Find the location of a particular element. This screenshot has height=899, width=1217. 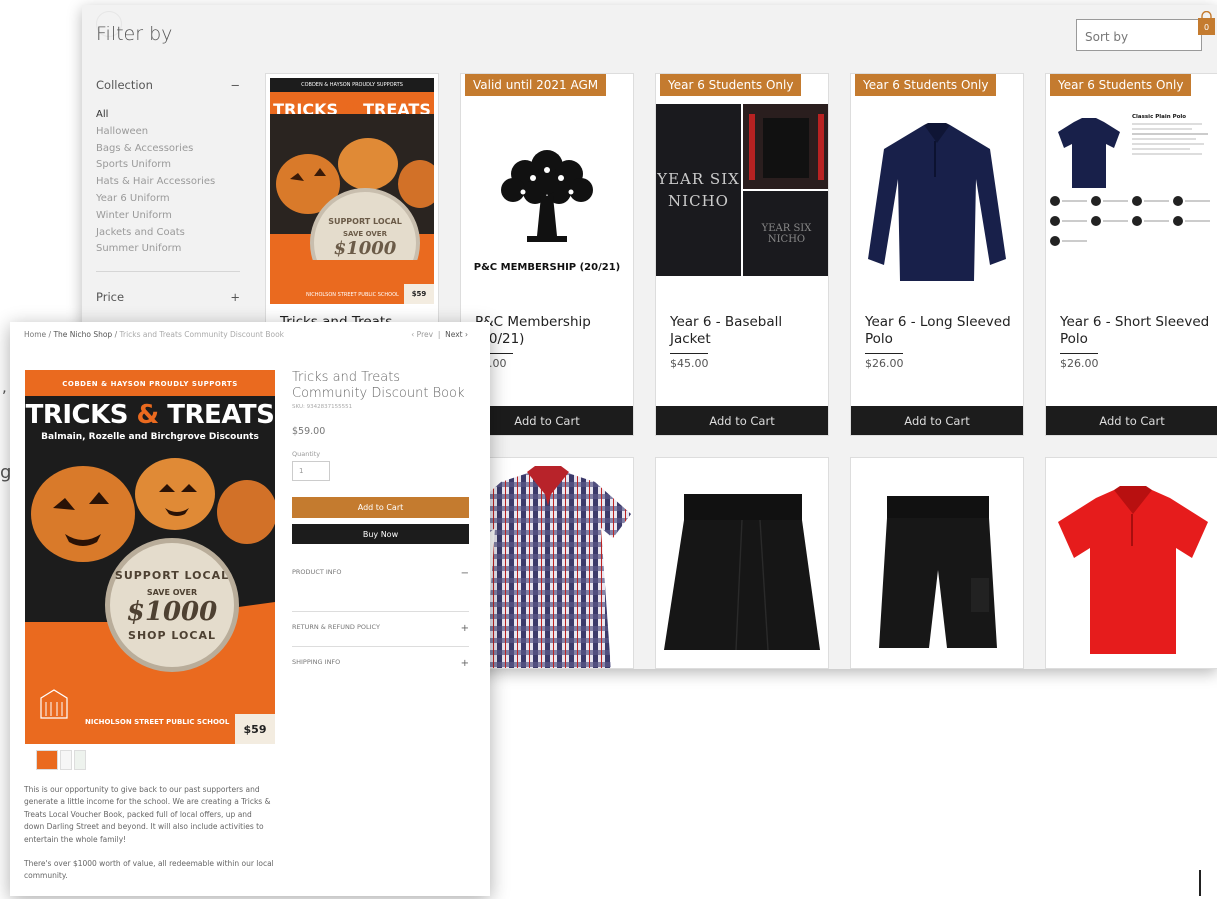

product-card-short-sleeved-polo: Year 6 Students Only Classic Plain Polo is located at coordinates (1131, 254).